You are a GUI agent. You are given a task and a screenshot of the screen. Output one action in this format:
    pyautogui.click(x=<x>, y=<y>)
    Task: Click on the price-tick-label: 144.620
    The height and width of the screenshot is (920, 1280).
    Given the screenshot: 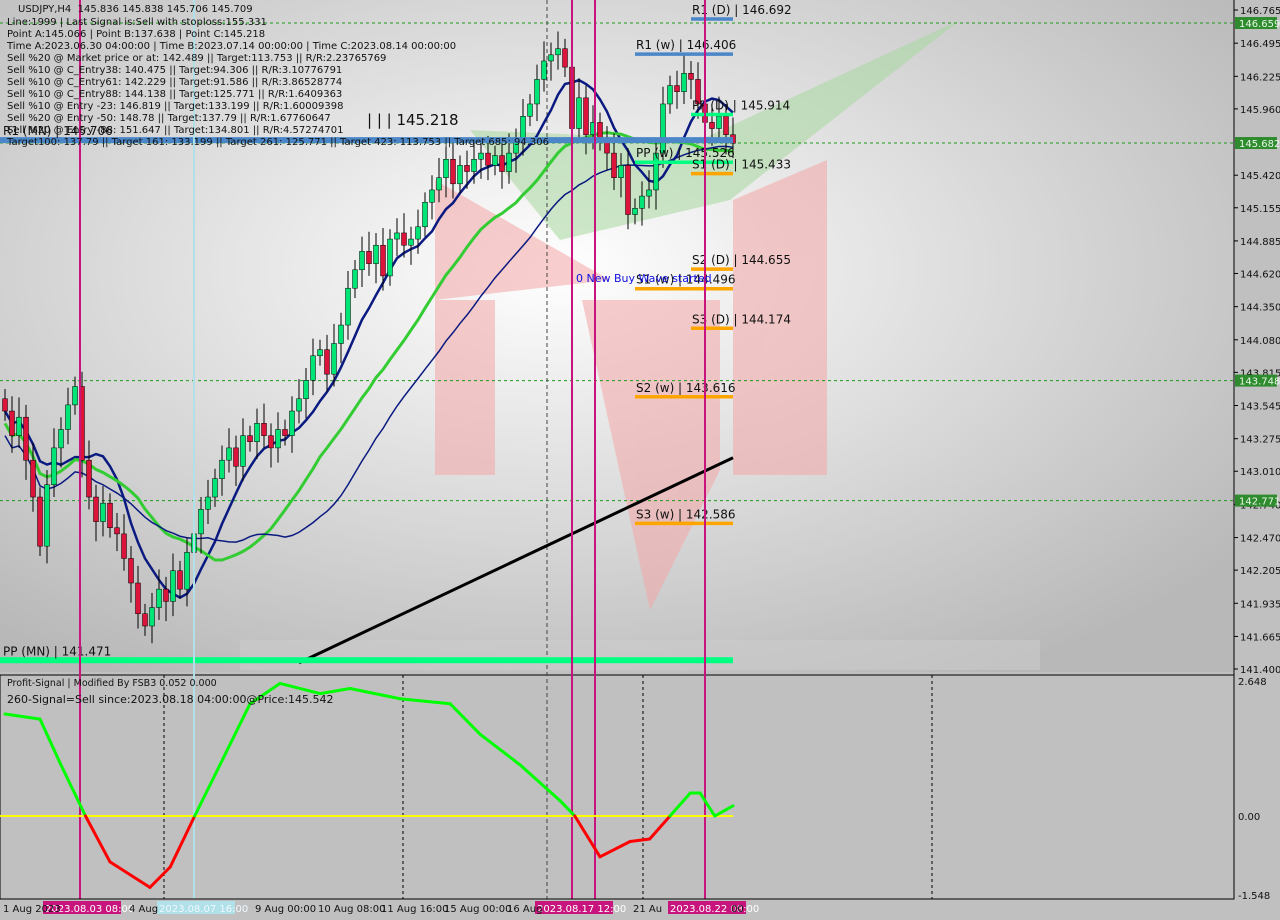 What is the action you would take?
    pyautogui.click(x=1260, y=274)
    